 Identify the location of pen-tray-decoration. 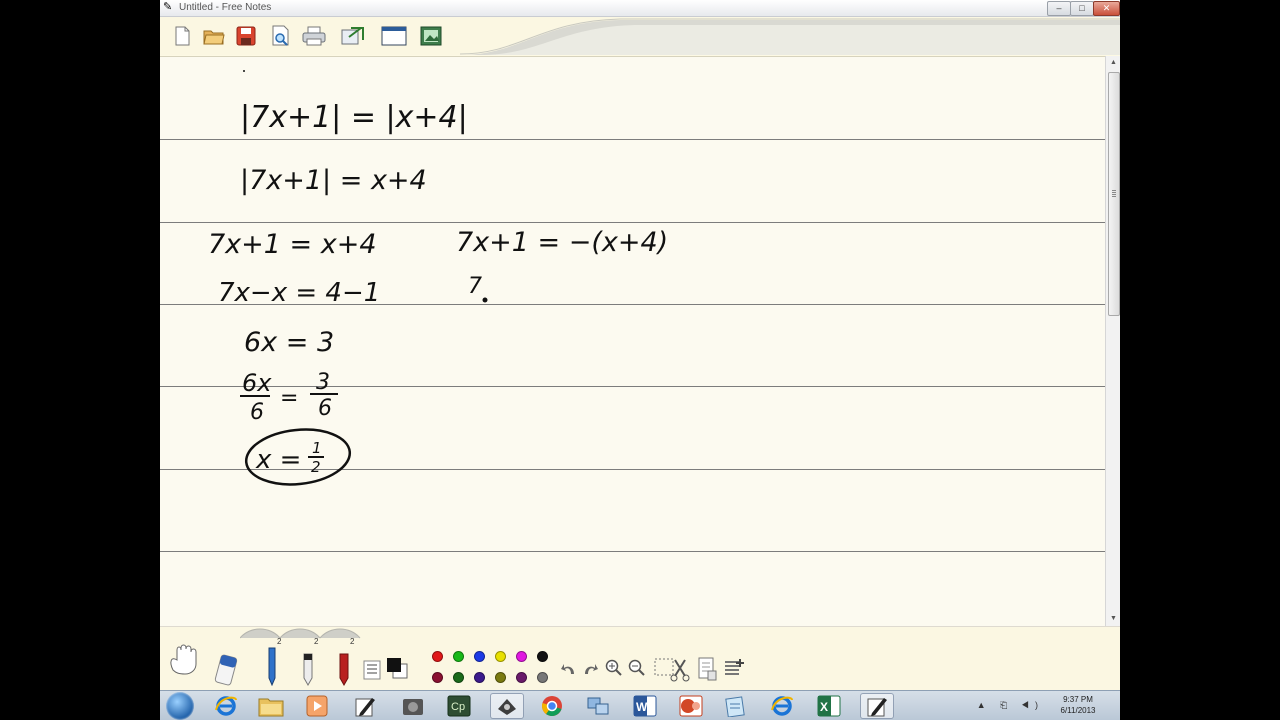
(300, 633).